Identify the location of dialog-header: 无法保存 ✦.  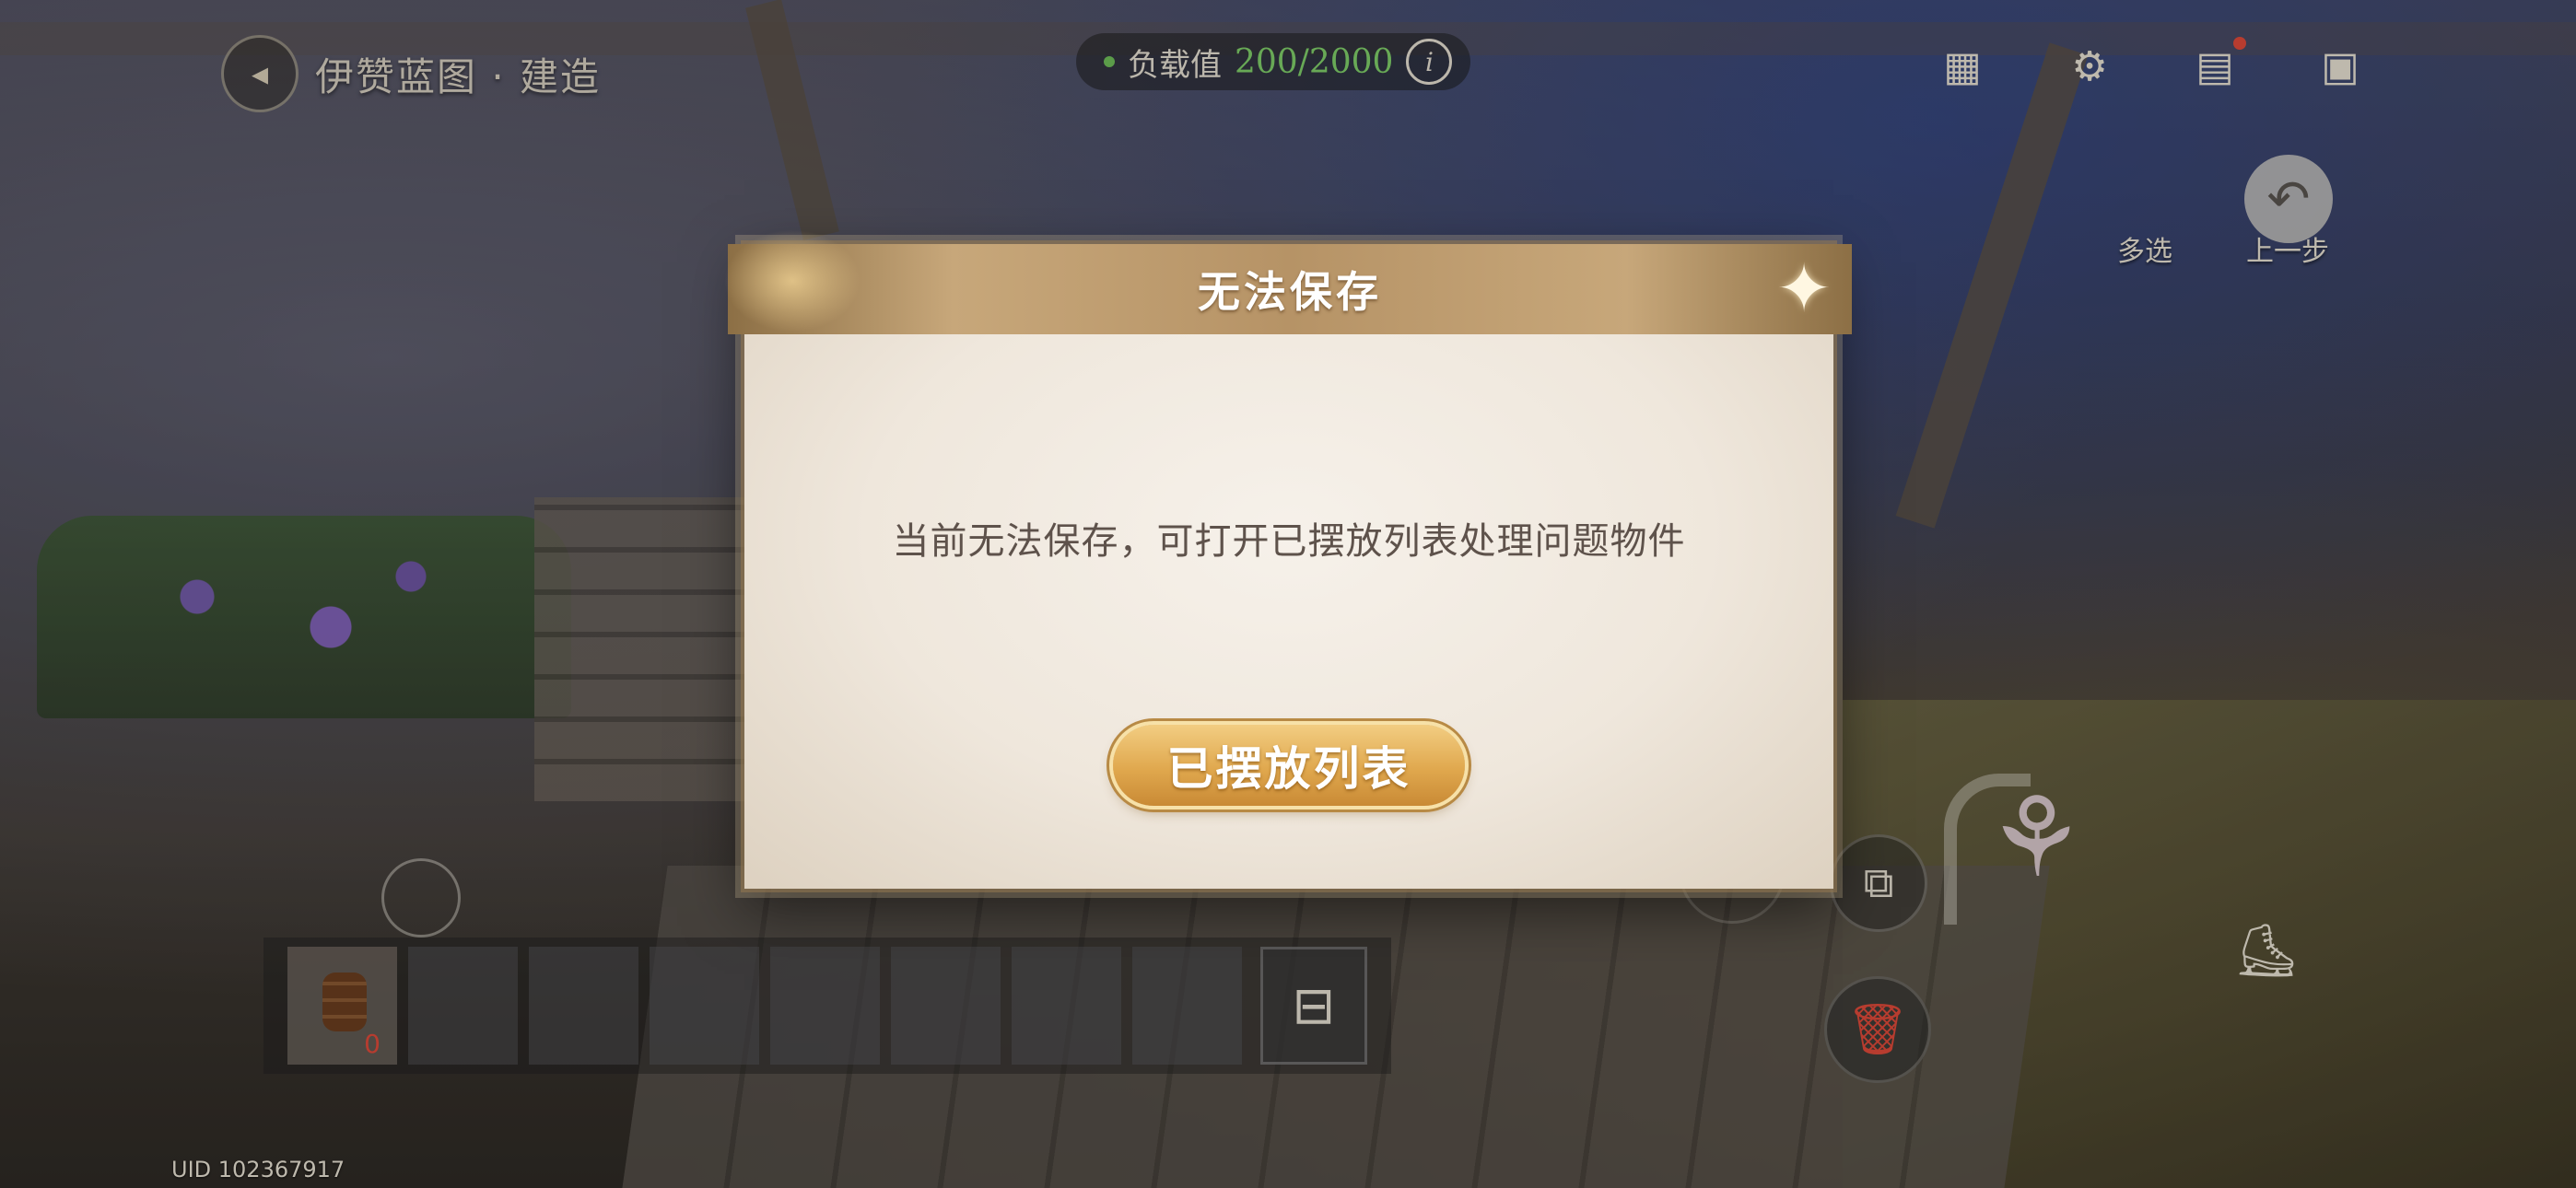
(1285, 281).